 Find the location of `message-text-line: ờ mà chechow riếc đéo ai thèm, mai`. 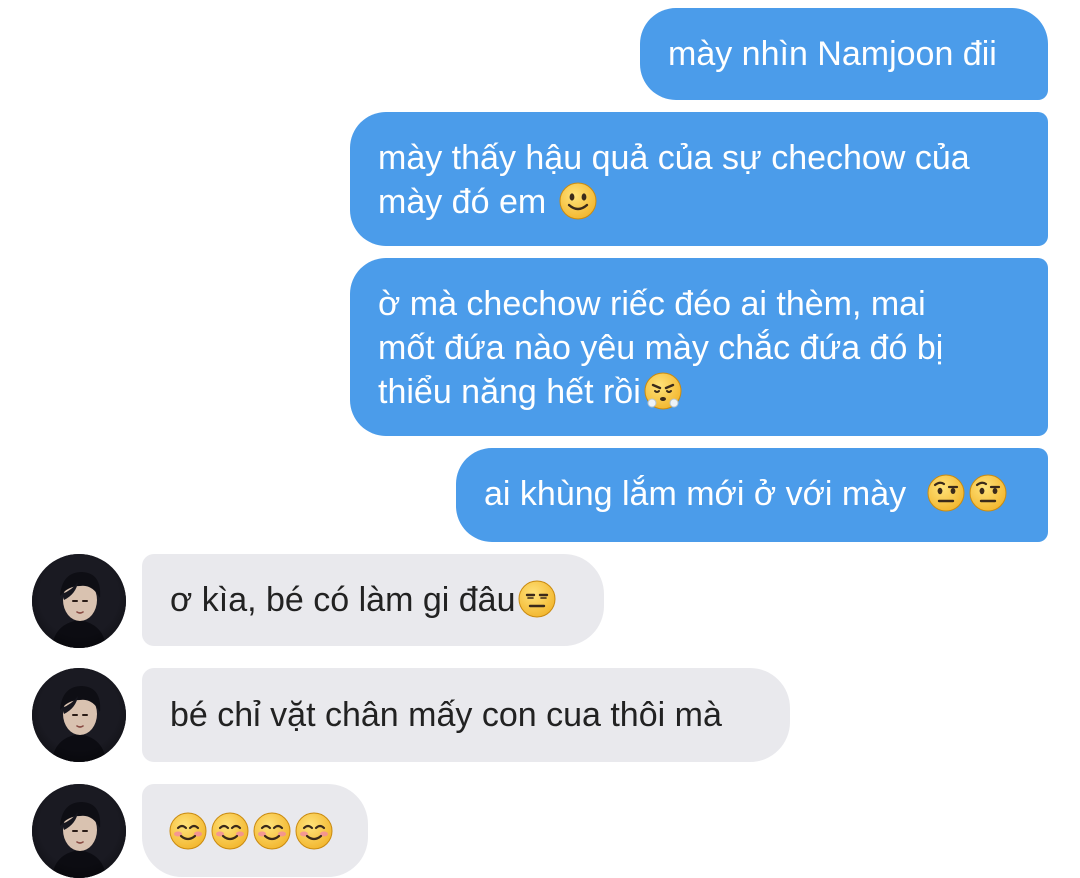

message-text-line: ờ mà chechow riếc đéo ai thèm, mai is located at coordinates (652, 304).